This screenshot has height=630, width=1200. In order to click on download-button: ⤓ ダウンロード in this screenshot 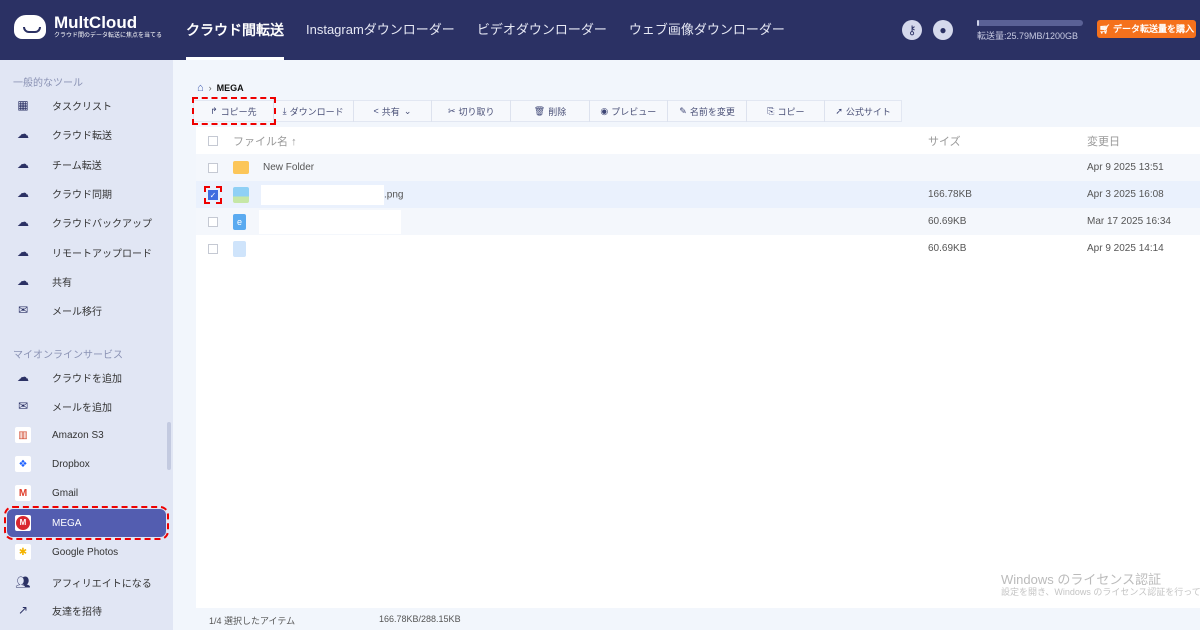, I will do `click(314, 111)`.